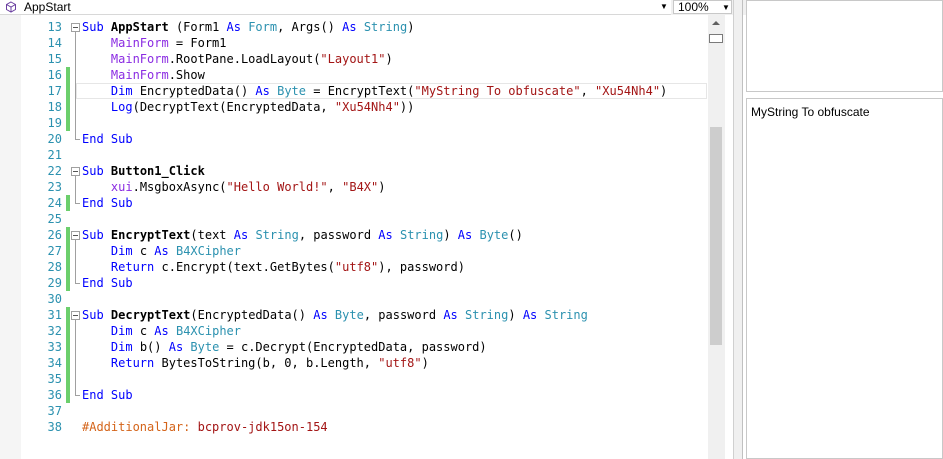 This screenshot has width=943, height=459. Describe the element at coordinates (738, 229) in the screenshot. I see `panel-splitter` at that location.